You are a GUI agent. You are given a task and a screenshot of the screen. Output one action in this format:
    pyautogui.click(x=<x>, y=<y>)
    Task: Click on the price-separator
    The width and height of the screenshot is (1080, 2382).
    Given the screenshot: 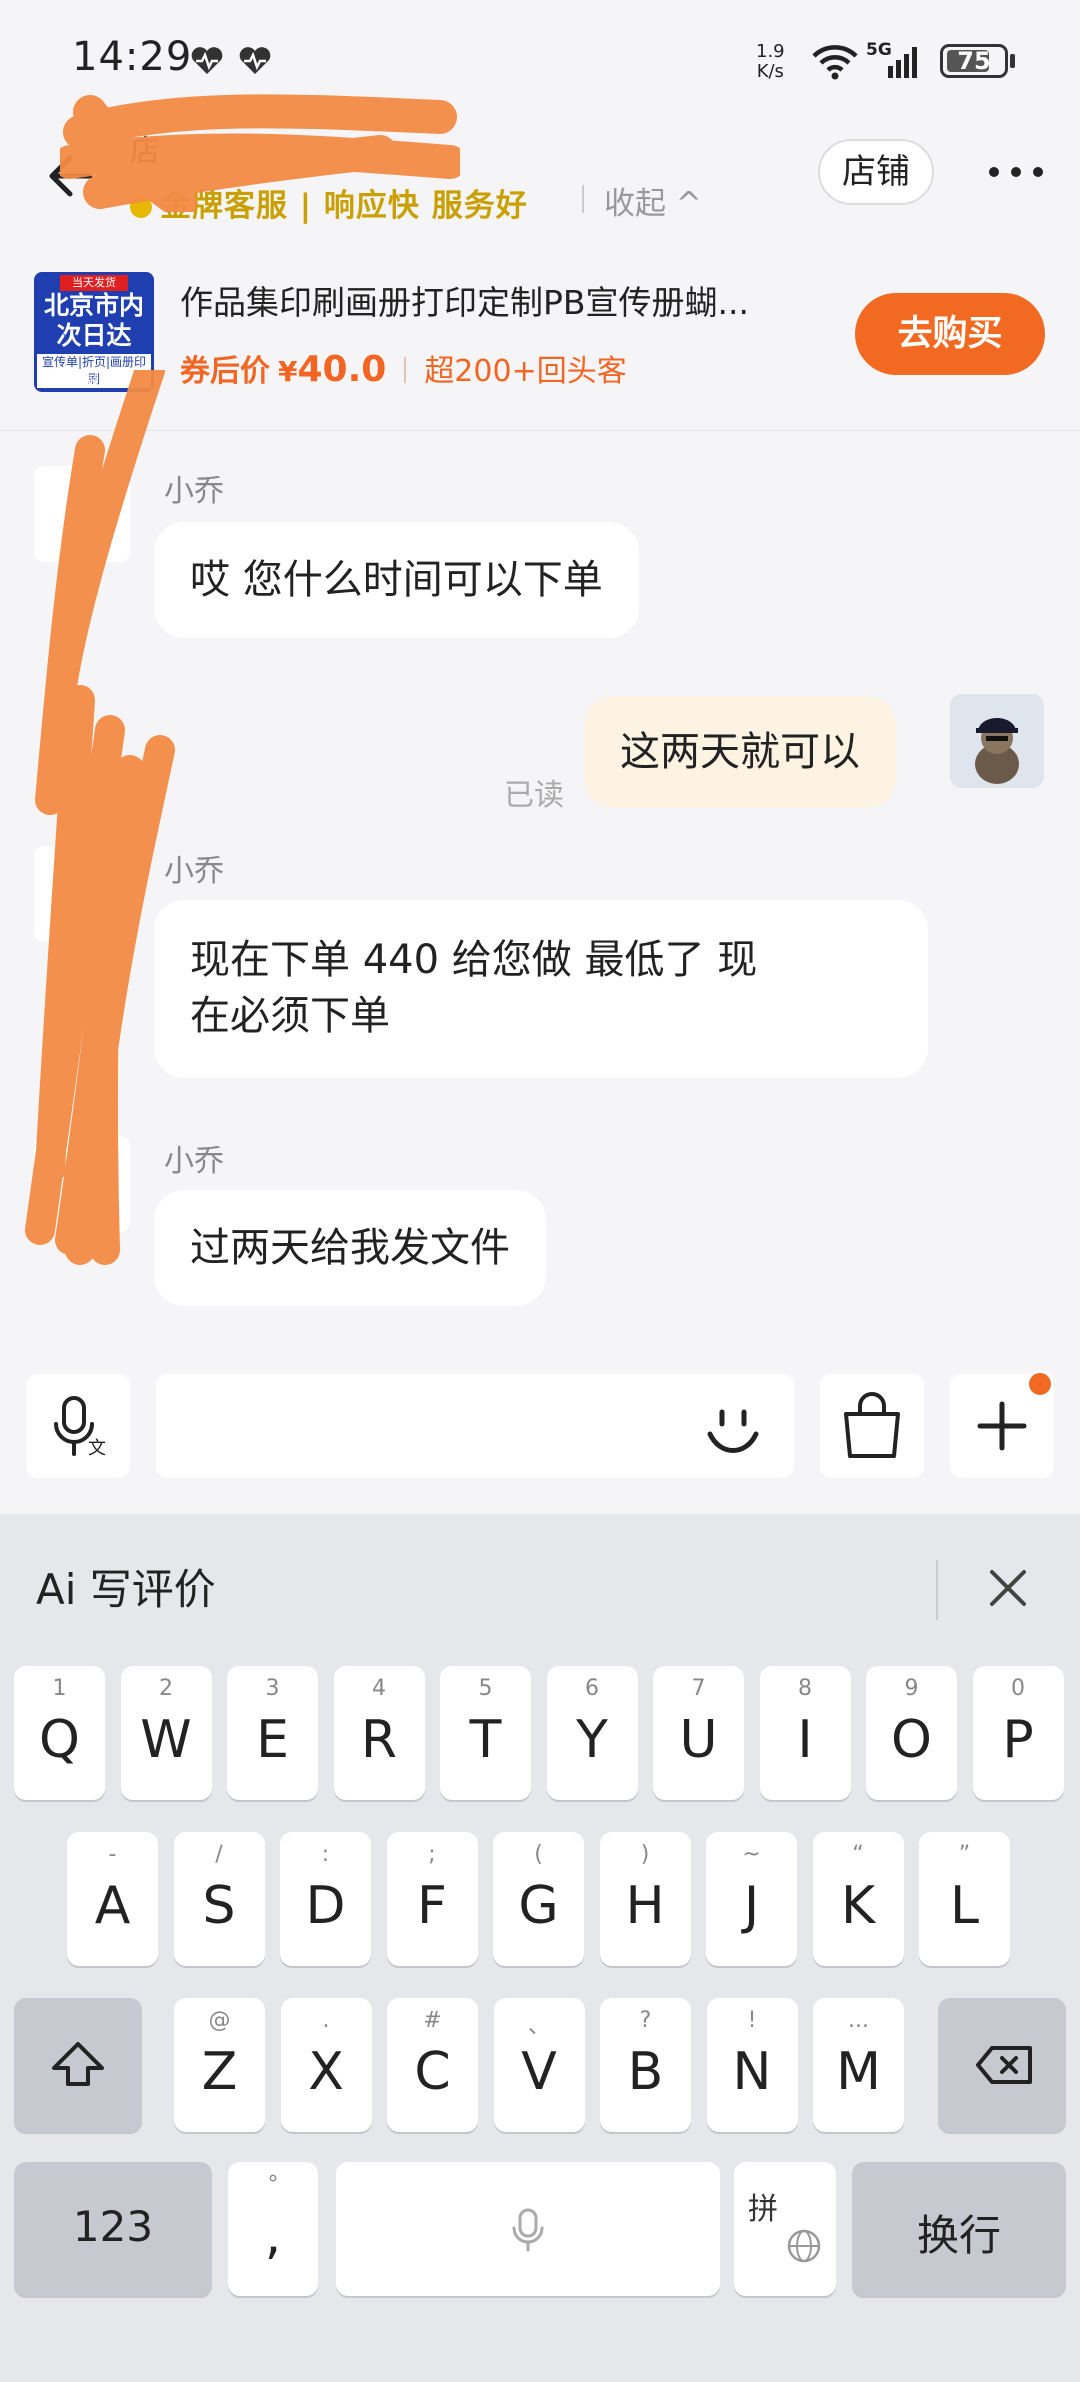 What is the action you would take?
    pyautogui.click(x=405, y=370)
    